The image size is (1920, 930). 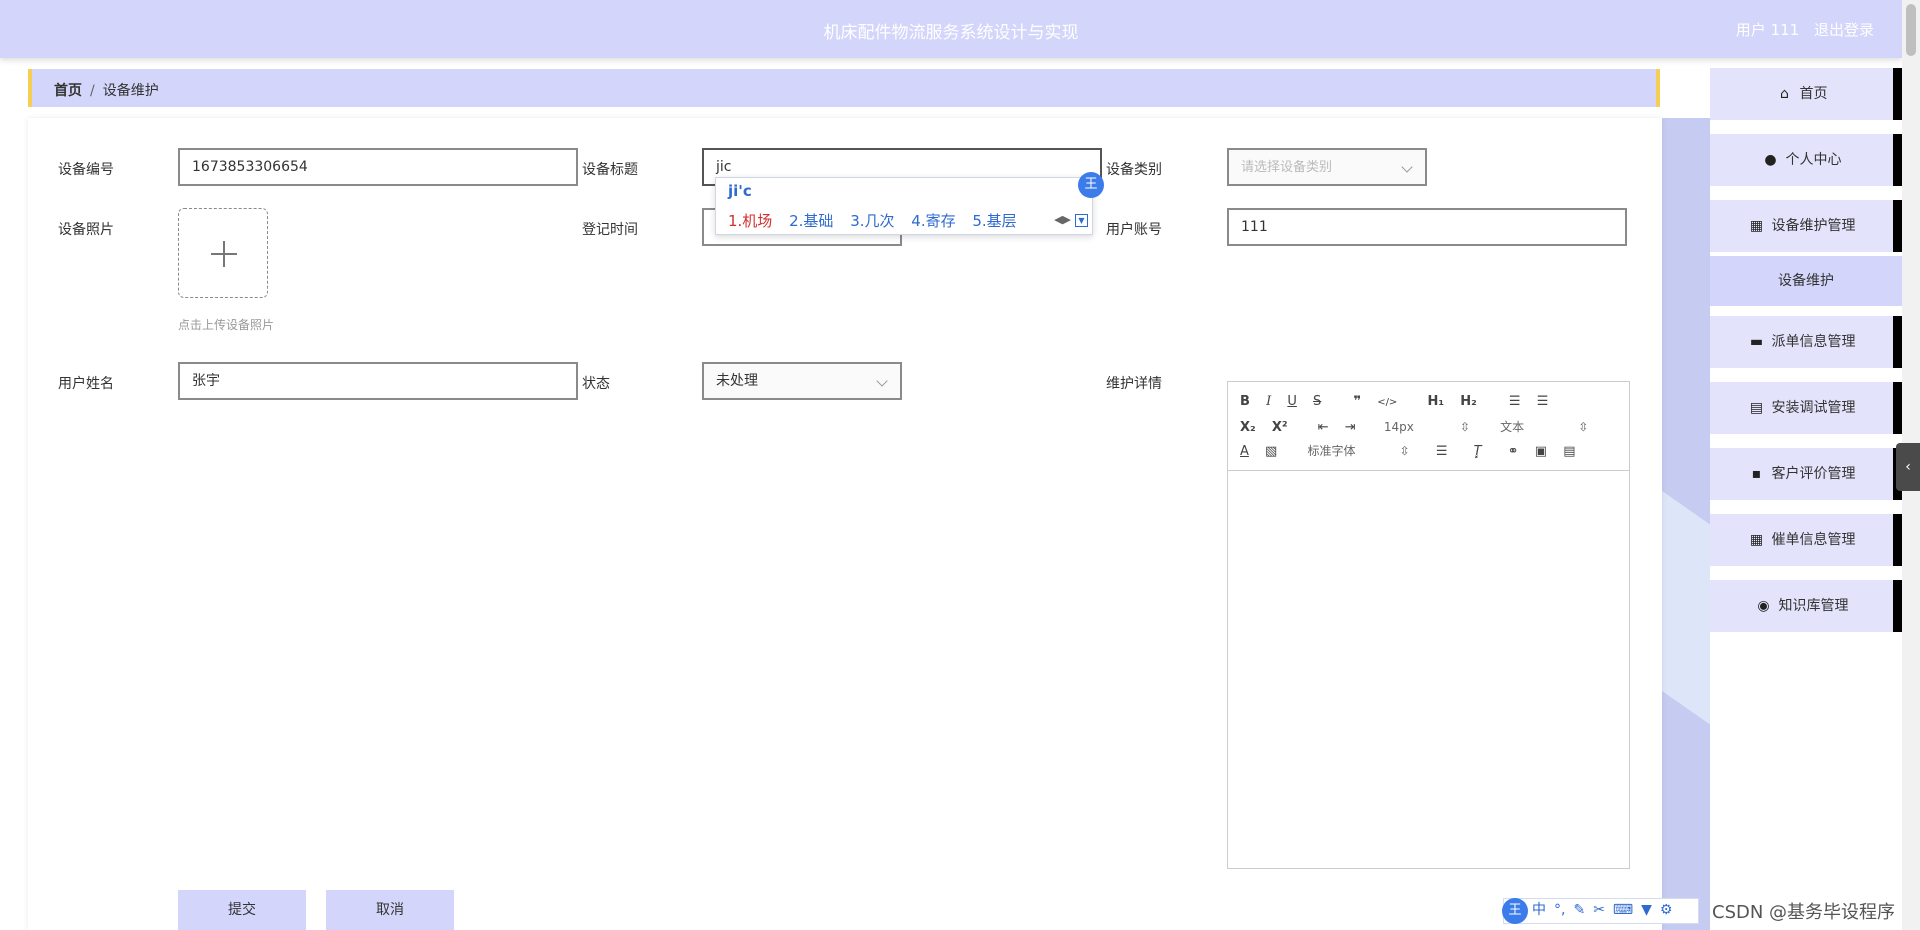 I want to click on indent-icon: ⇥, so click(x=1350, y=427).